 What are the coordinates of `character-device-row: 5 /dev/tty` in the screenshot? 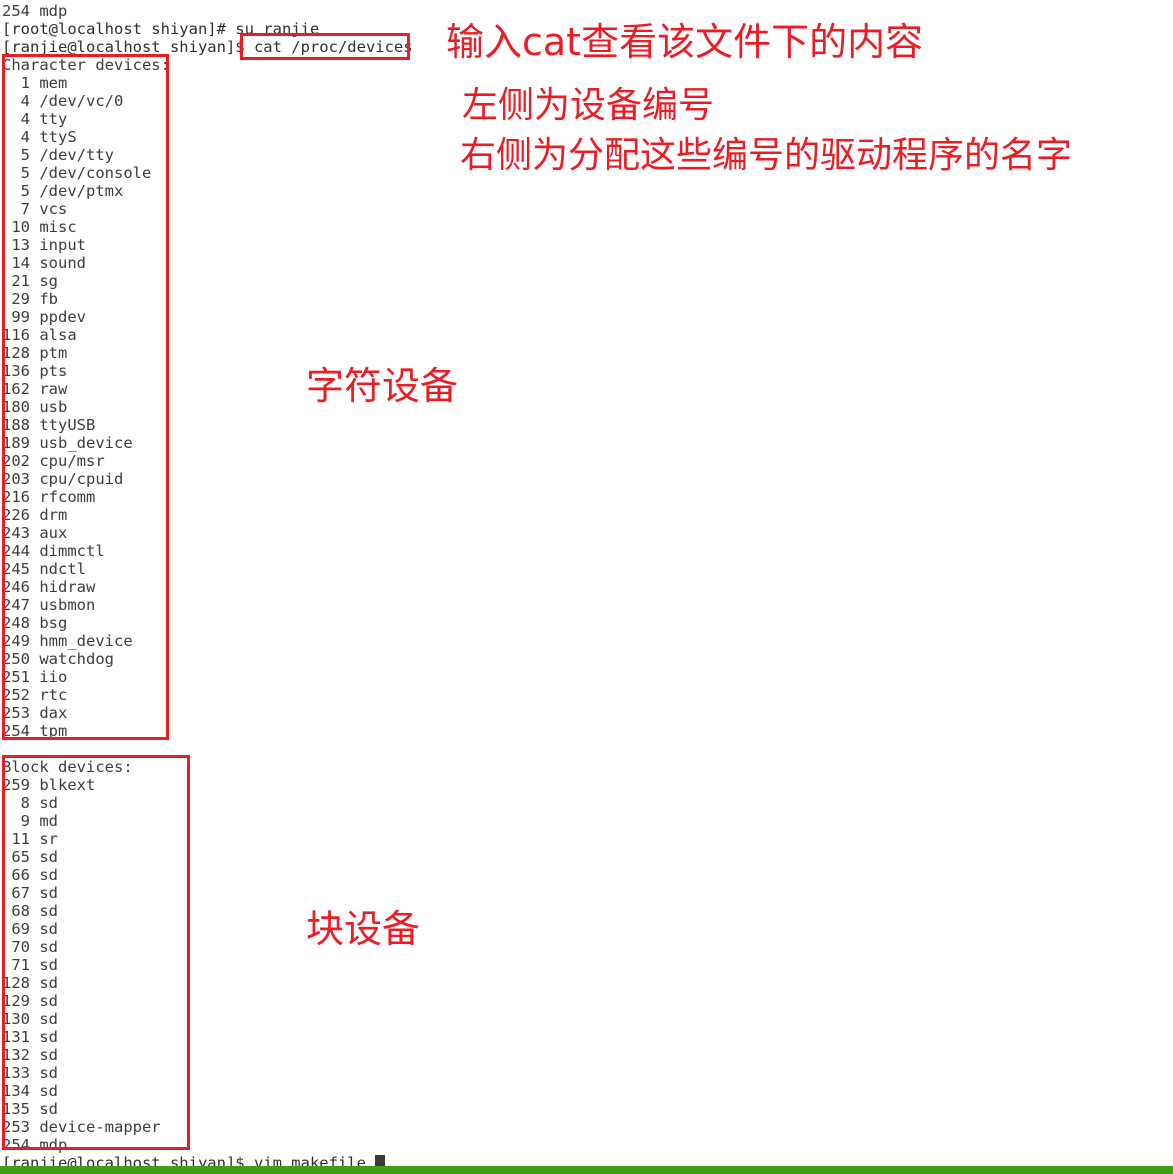 It's located at (58, 155).